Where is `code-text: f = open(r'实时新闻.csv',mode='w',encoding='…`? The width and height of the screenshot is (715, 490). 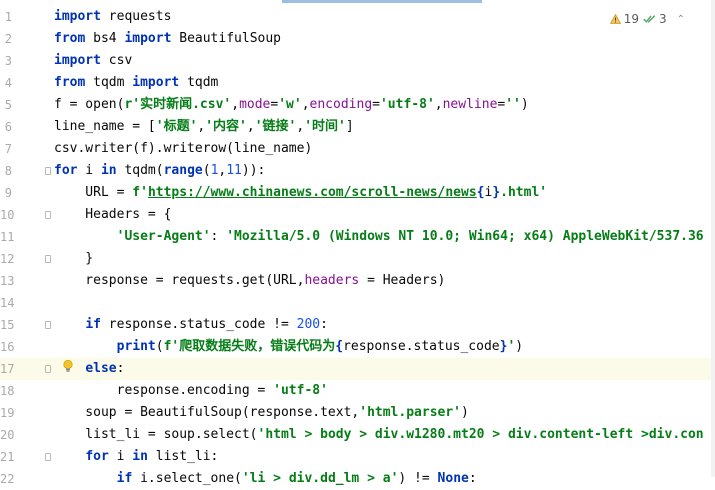
code-text: f = open(r'实时新闻.csv',mode='w',encoding='… is located at coordinates (291, 105).